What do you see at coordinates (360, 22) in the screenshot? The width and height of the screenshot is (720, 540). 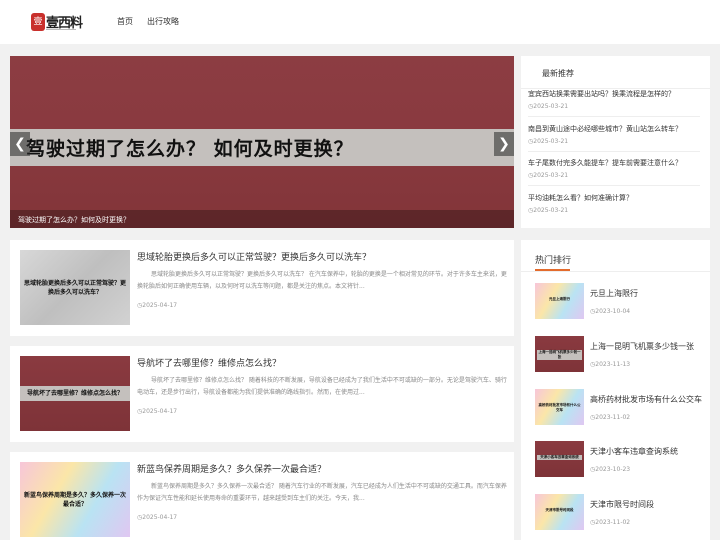 I see `site-header: 壹 壹西料 首页 出行攻略` at bounding box center [360, 22].